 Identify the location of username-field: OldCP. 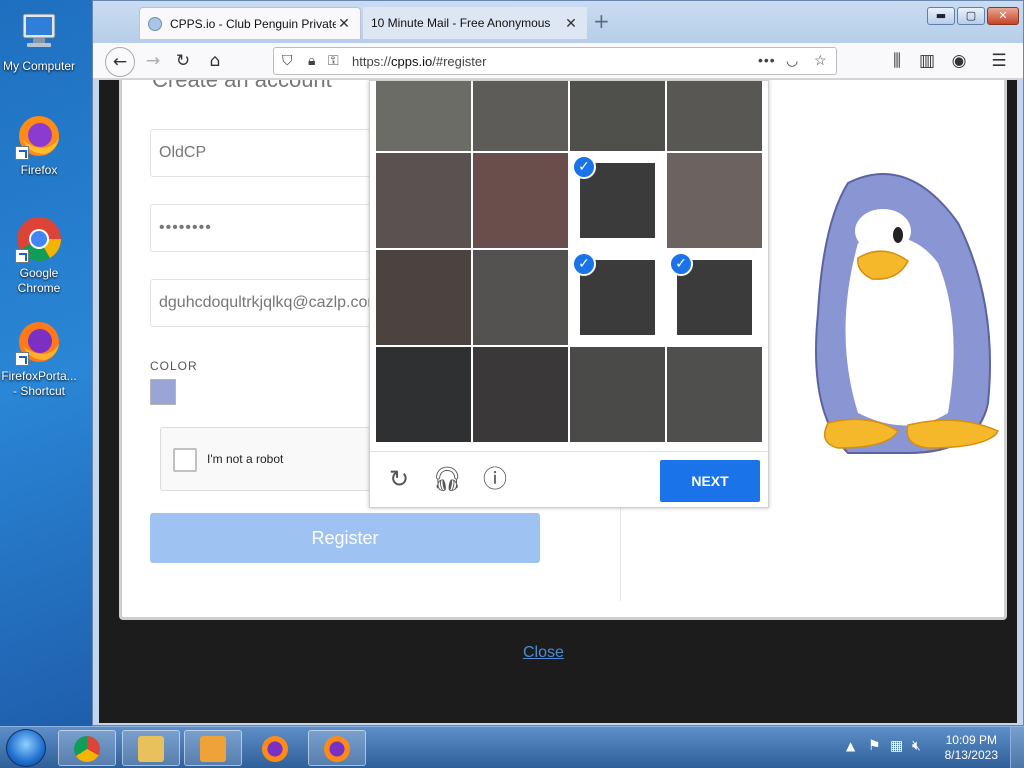
(266, 153).